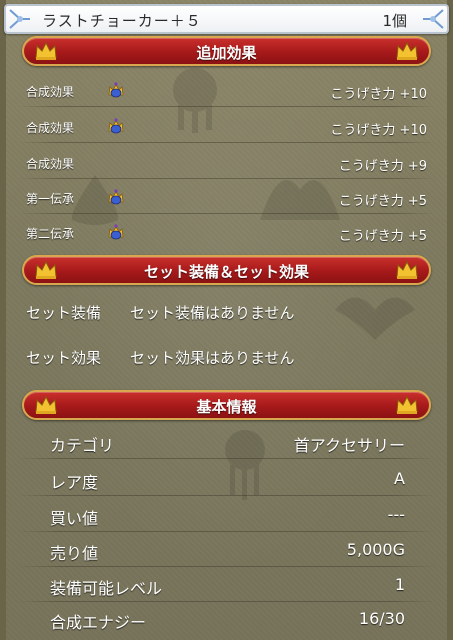 The height and width of the screenshot is (640, 453). Describe the element at coordinates (106, 588) in the screenshot. I see `info-label: 装備可能レベル` at that location.